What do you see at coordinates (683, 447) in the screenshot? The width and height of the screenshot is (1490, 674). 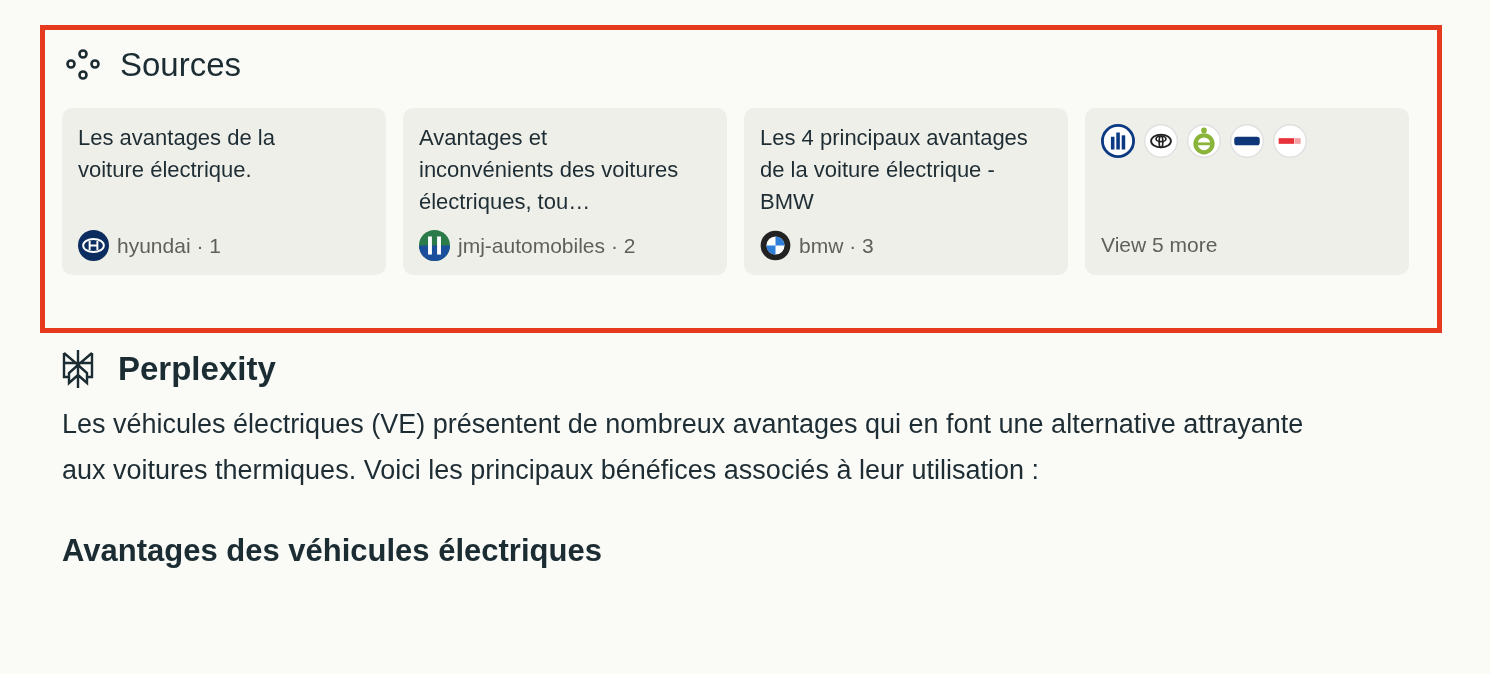 I see `answer-paragraph: Les véhicules électriques (VE) présentent de nombreux avantages qui en font une alternative attrayante aux voitures thermiques. Voici les principaux bénéfices associés à leur utilisation :` at bounding box center [683, 447].